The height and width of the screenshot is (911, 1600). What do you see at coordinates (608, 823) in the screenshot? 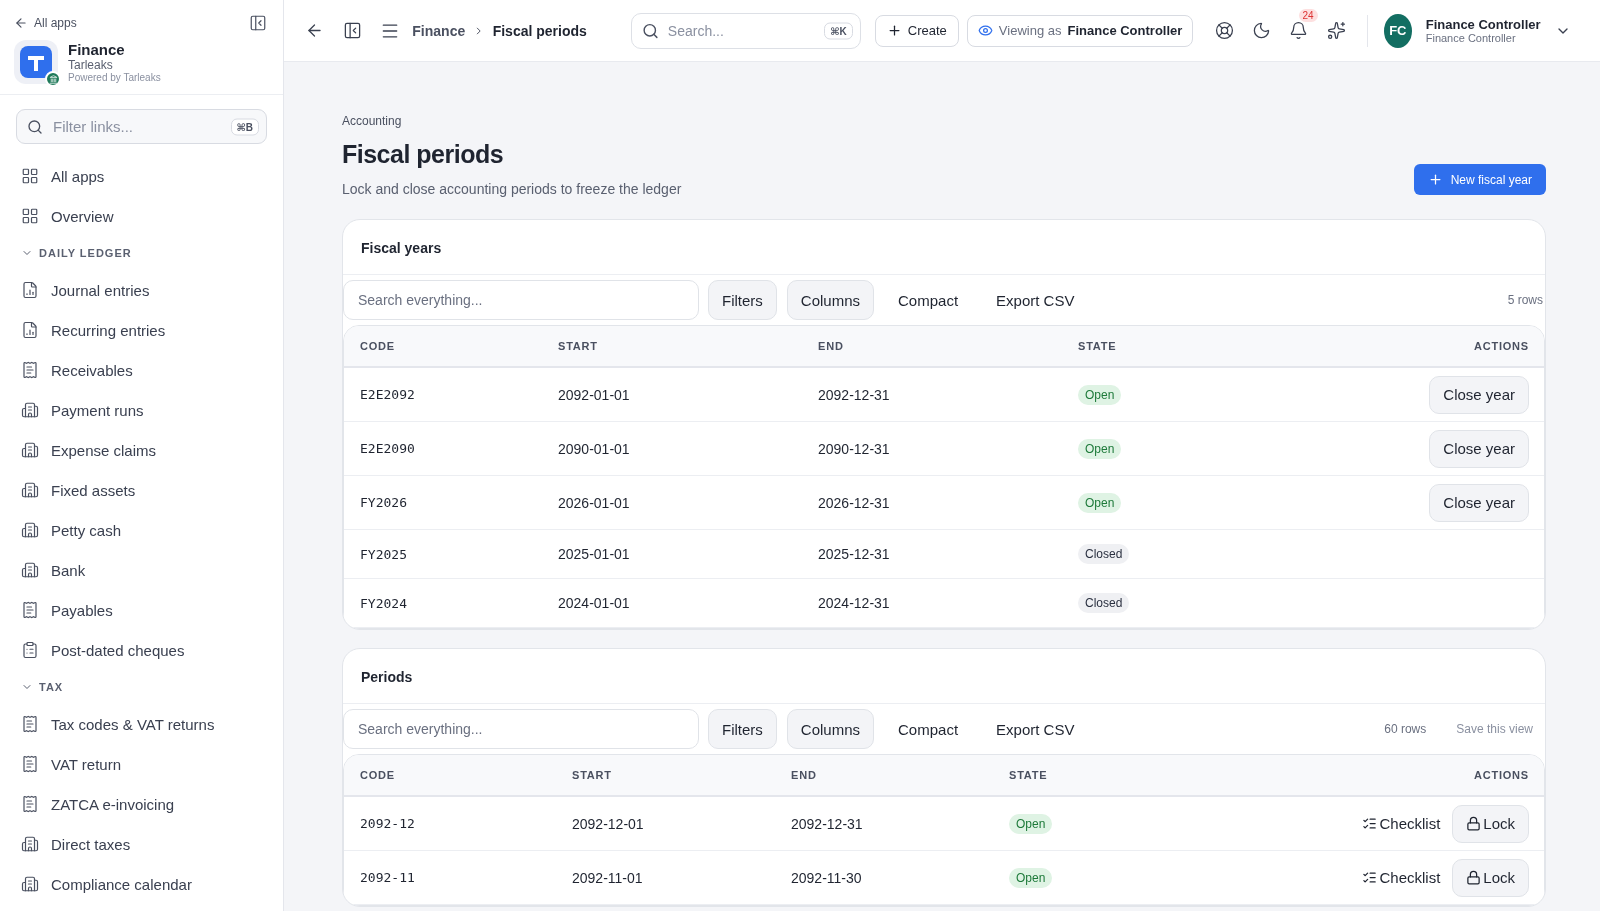
I see `date-cell-text: 2092-12-01` at bounding box center [608, 823].